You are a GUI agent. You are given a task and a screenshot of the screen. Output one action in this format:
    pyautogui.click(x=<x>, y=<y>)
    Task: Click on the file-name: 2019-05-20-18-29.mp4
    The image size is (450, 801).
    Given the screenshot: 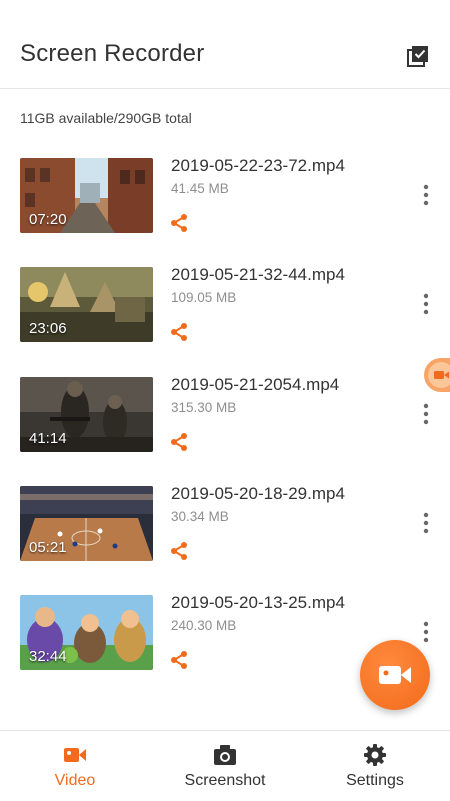 What is the action you would take?
    pyautogui.click(x=258, y=493)
    